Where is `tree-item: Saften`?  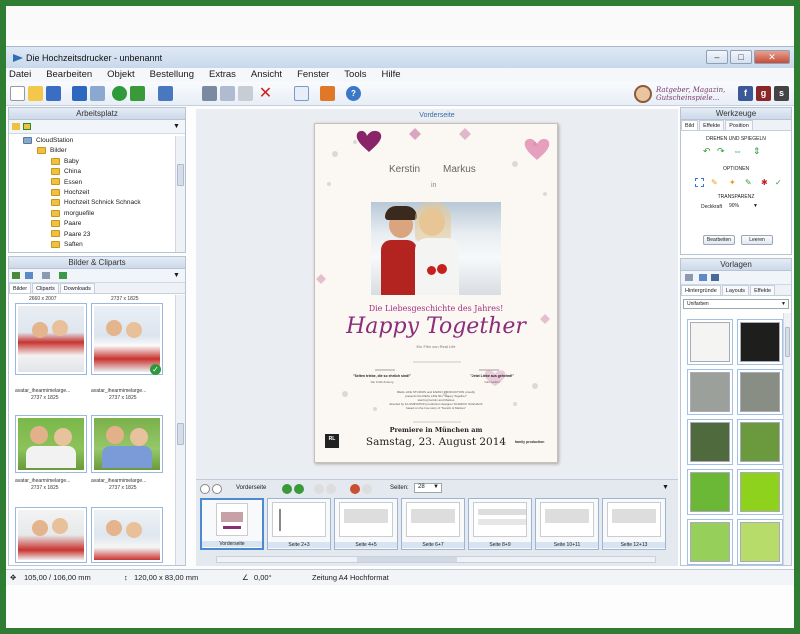
tree-item: Saften is located at coordinates (82, 245).